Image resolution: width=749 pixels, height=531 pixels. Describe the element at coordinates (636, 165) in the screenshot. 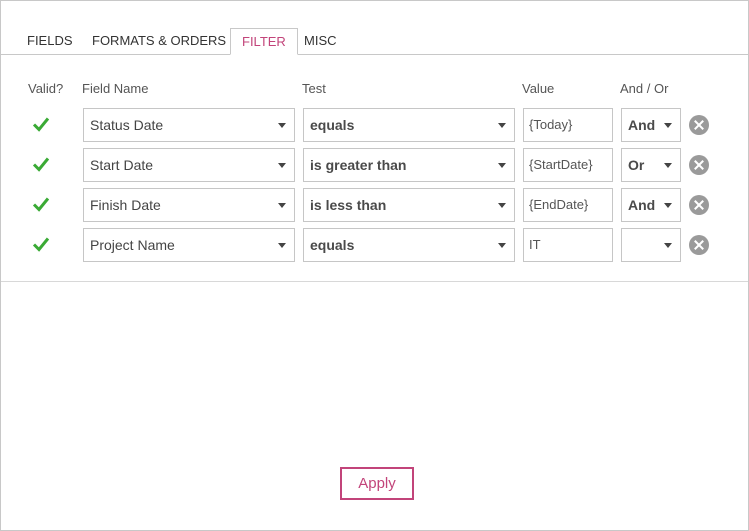

I see `and-or-value: Or` at that location.